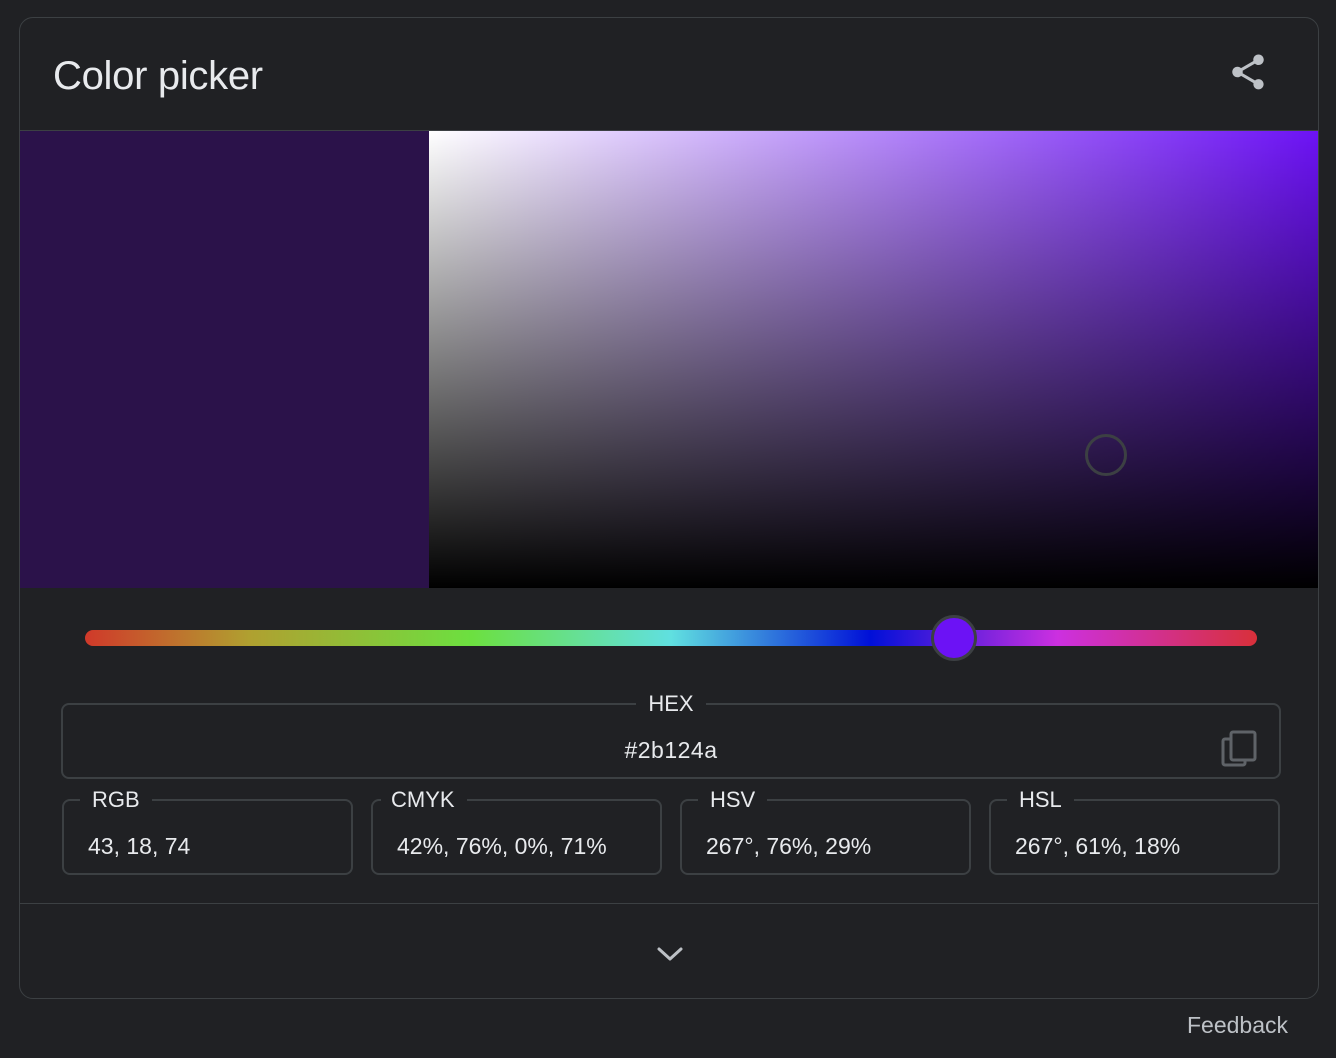  What do you see at coordinates (669, 903) in the screenshot?
I see `footer-divider` at bounding box center [669, 903].